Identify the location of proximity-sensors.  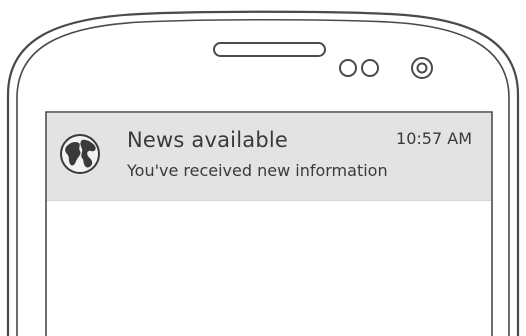
(359, 68).